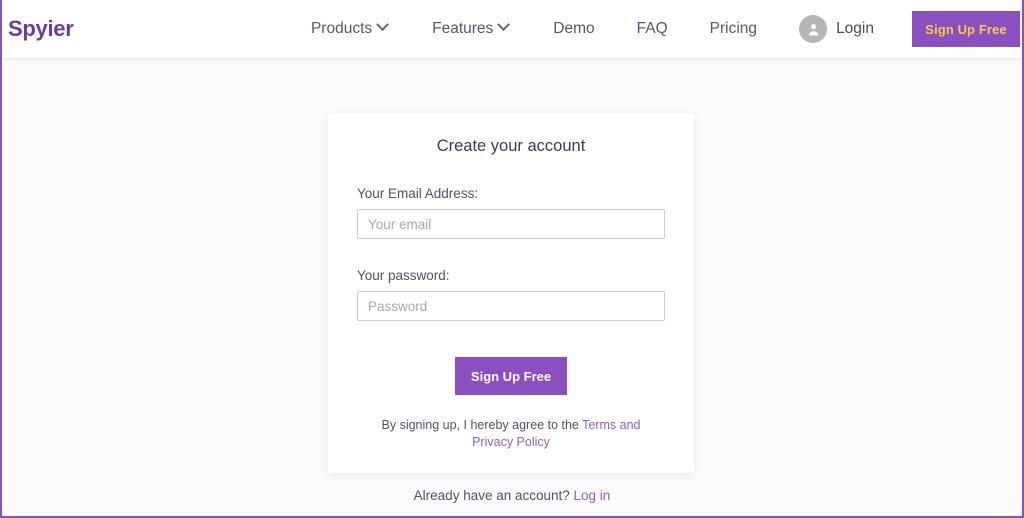 The width and height of the screenshot is (1024, 518). I want to click on login-link-bottom: Log in, so click(592, 495).